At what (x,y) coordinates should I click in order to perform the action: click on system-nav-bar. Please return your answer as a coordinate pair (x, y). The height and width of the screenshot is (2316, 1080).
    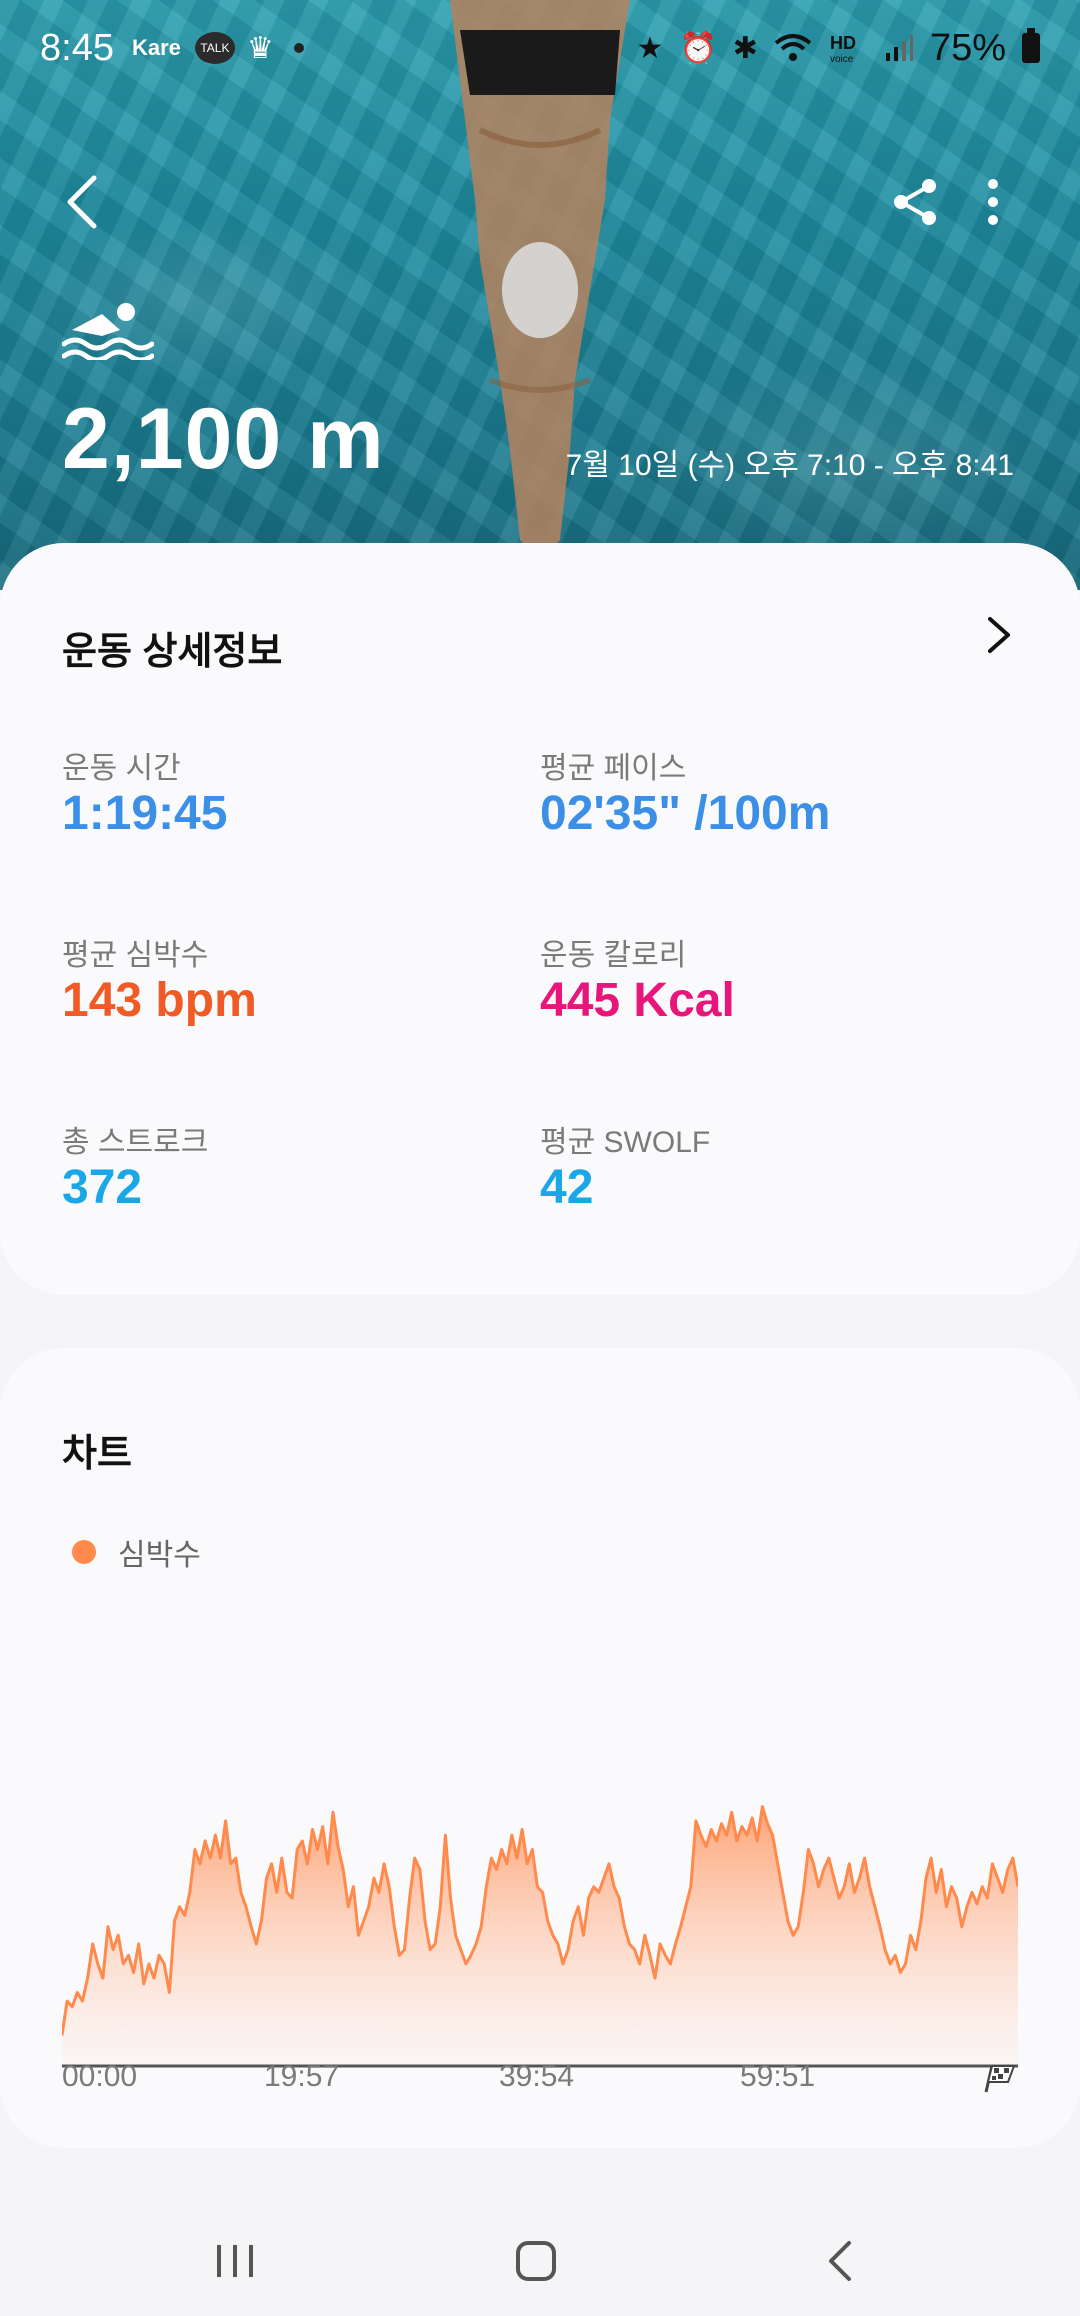
    Looking at the image, I should click on (540, 2256).